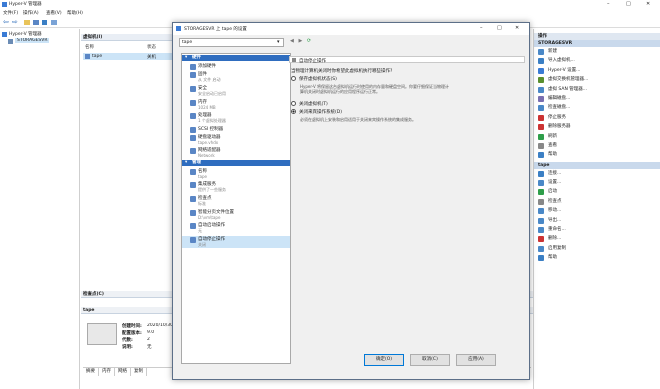 The height and width of the screenshot is (389, 660). Describe the element at coordinates (236, 201) in the screenshot. I see `settings-item: 检查点 标准` at that location.